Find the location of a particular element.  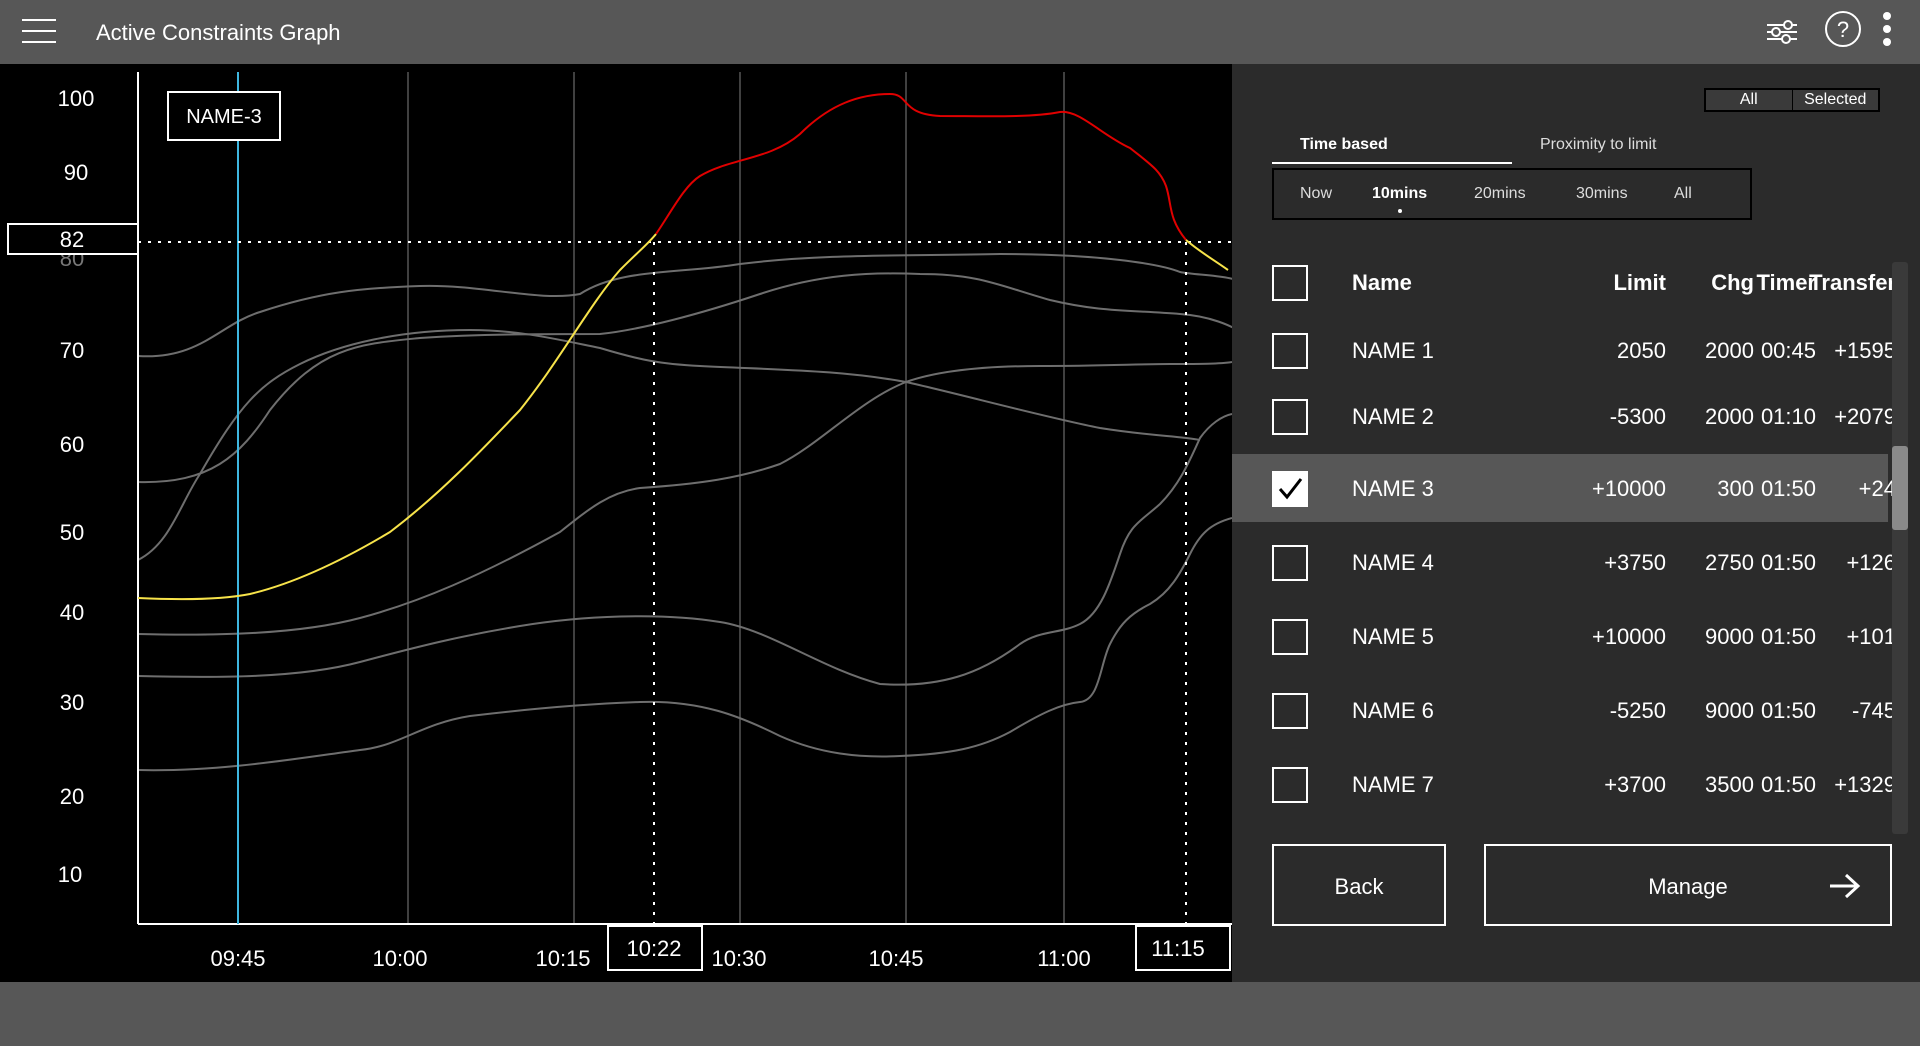

y-tick-label: 50 is located at coordinates (72, 532).